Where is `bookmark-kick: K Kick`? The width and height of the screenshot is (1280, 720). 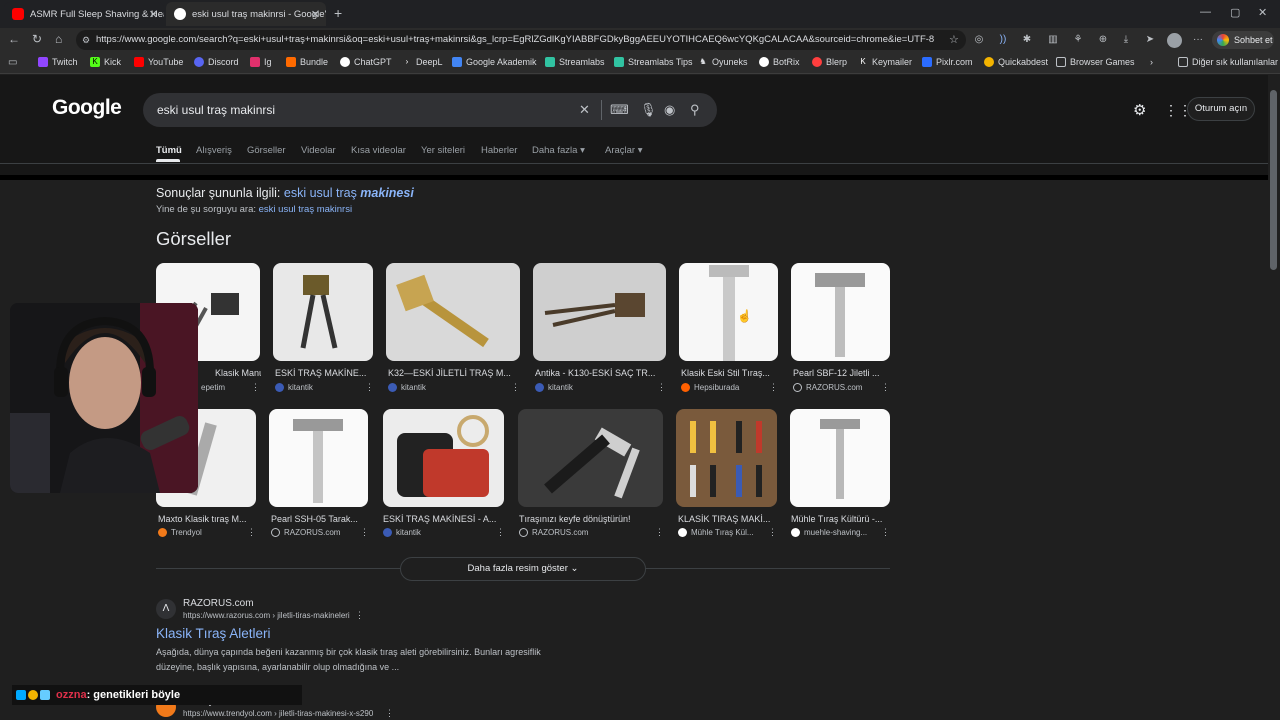
bookmark-kick: K Kick is located at coordinates (105, 62).